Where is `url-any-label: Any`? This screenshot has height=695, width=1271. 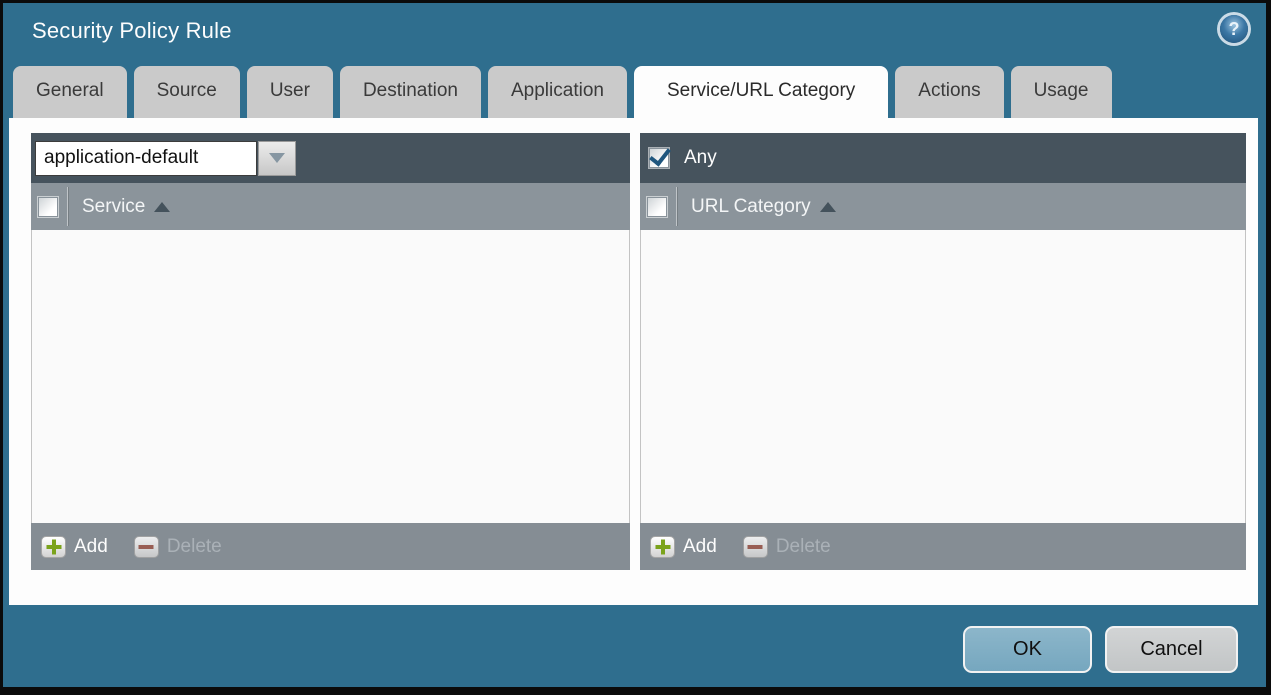 url-any-label: Any is located at coordinates (700, 157).